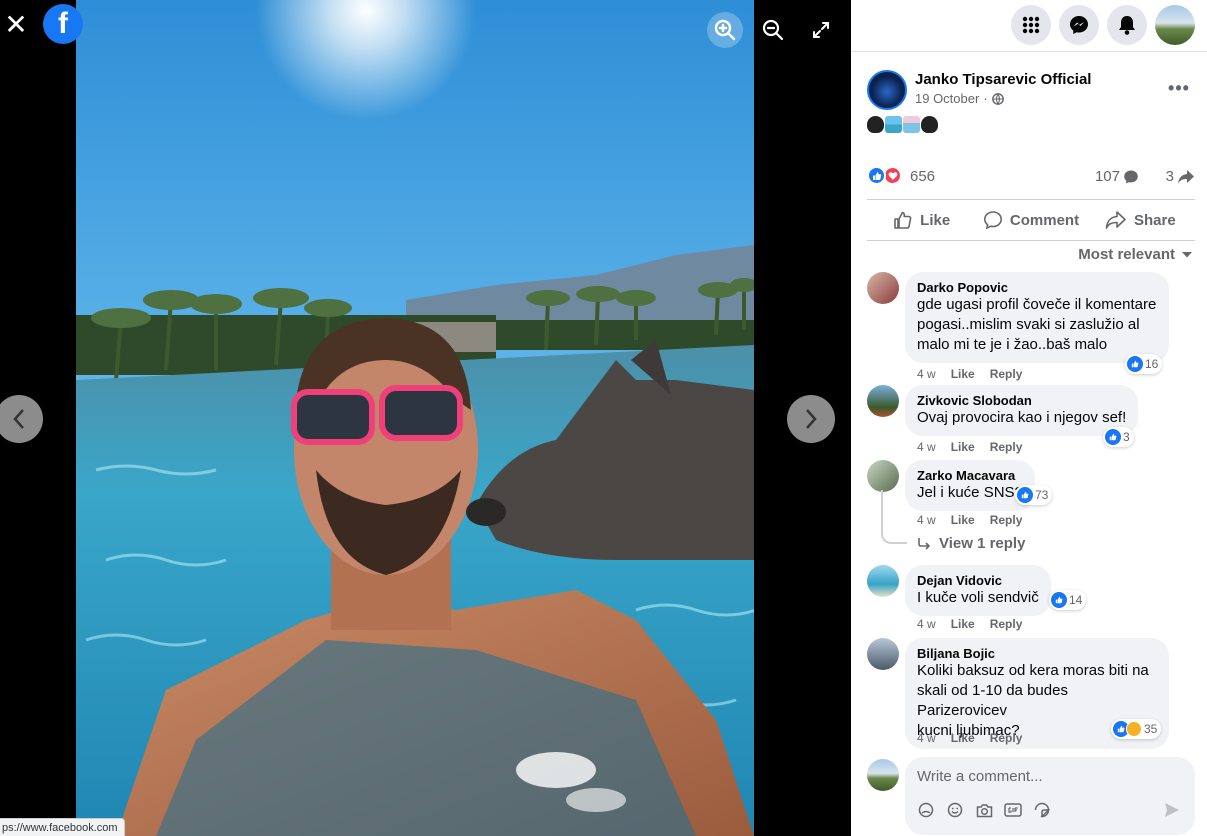  Describe the element at coordinates (1115, 220) in the screenshot. I see `share-icon` at that location.